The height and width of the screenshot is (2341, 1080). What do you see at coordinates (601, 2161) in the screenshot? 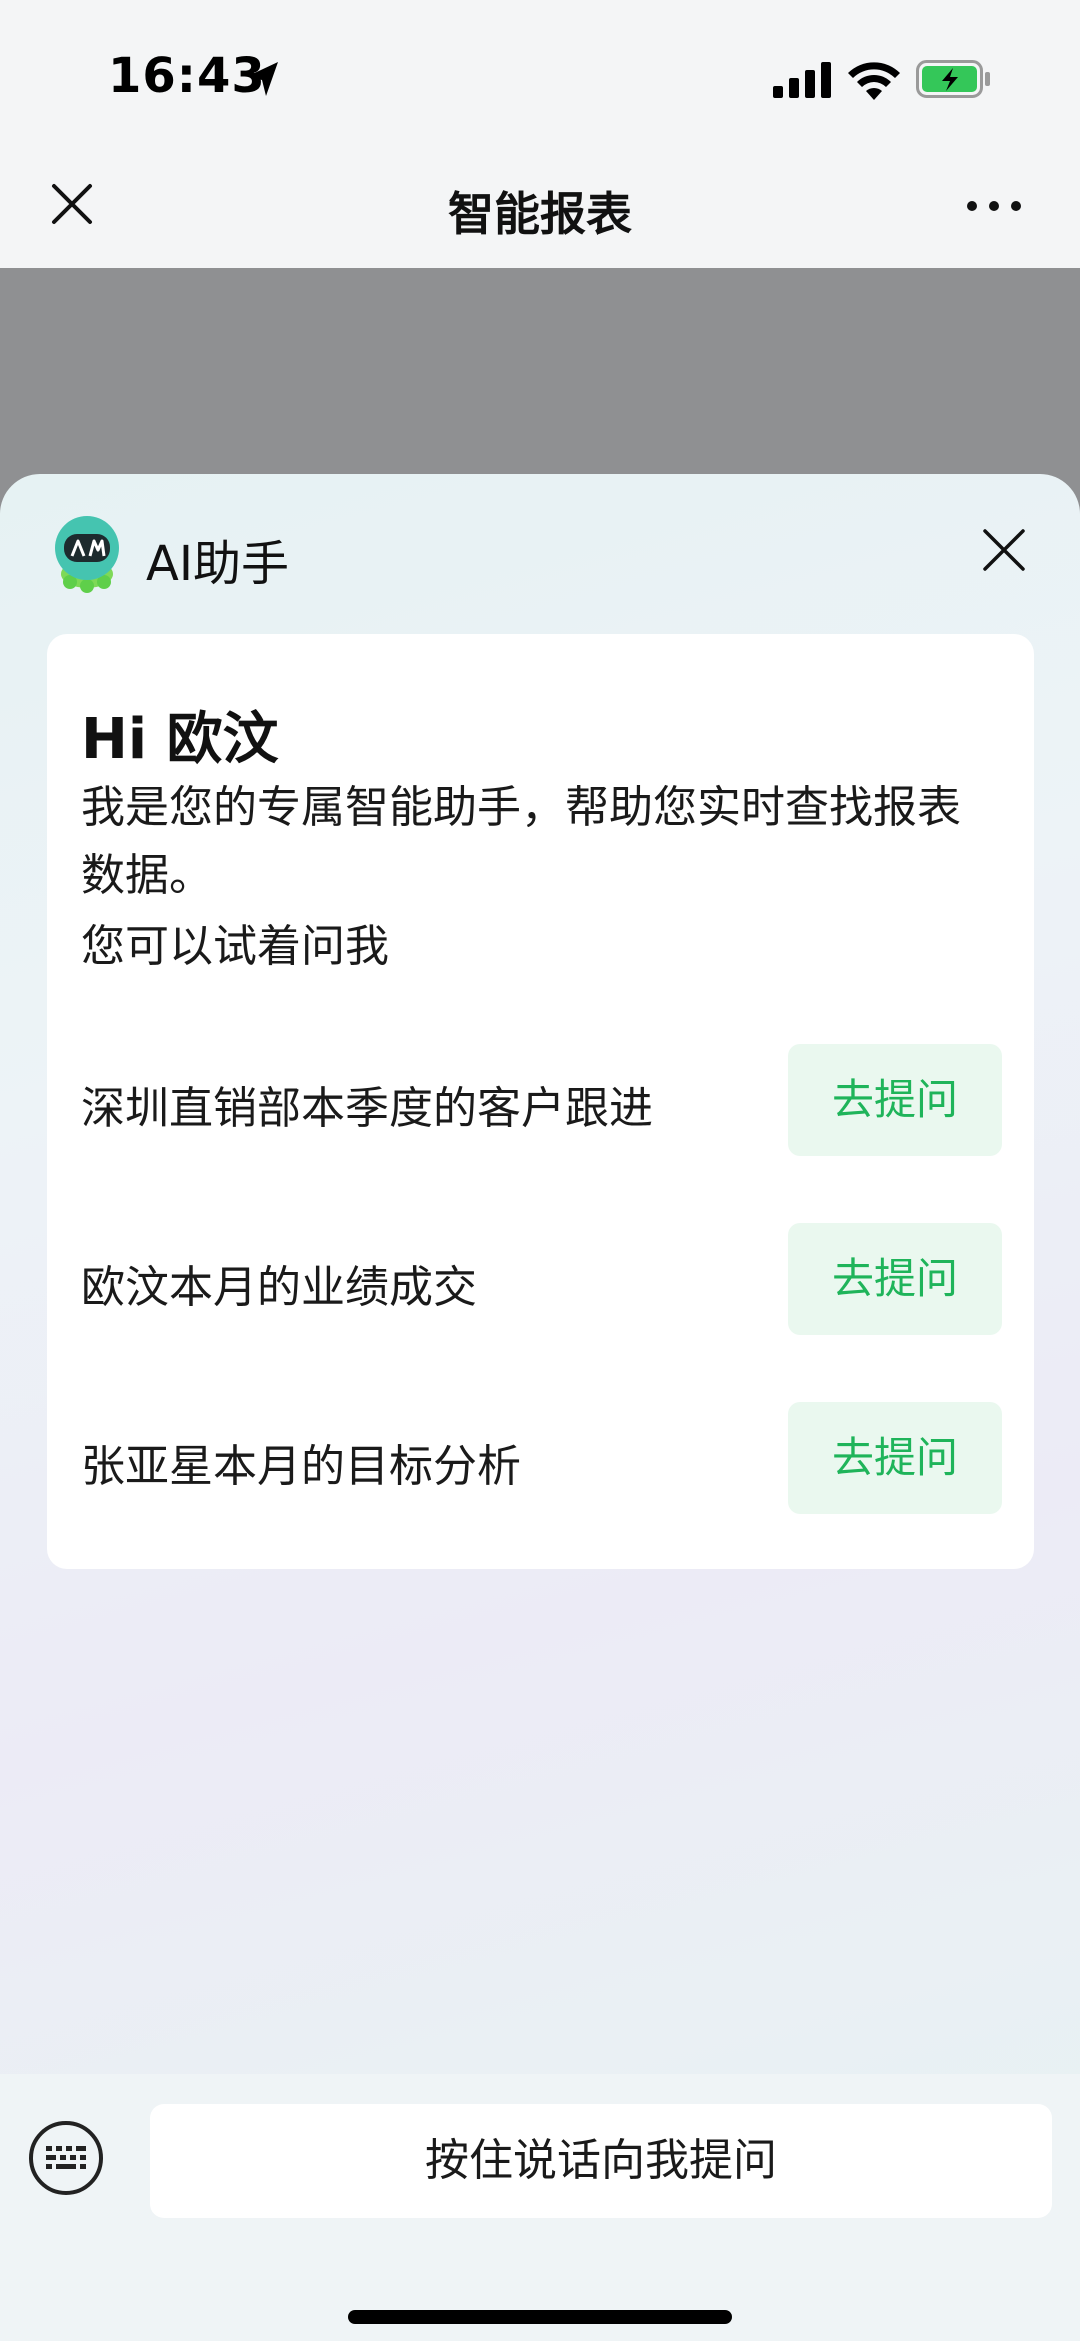
I see `hold-to-talk-button: 按住说话向我提问` at bounding box center [601, 2161].